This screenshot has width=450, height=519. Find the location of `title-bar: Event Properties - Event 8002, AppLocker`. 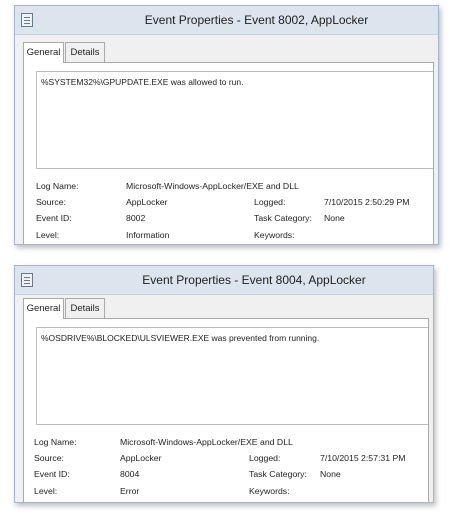

title-bar: Event Properties - Event 8002, AppLocker is located at coordinates (226, 20).